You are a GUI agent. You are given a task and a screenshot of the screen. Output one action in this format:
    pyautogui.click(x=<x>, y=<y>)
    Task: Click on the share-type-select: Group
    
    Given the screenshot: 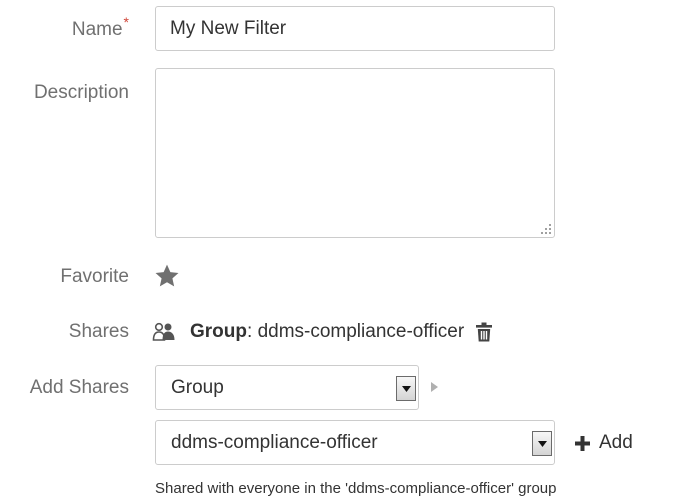 What is the action you would take?
    pyautogui.click(x=287, y=387)
    